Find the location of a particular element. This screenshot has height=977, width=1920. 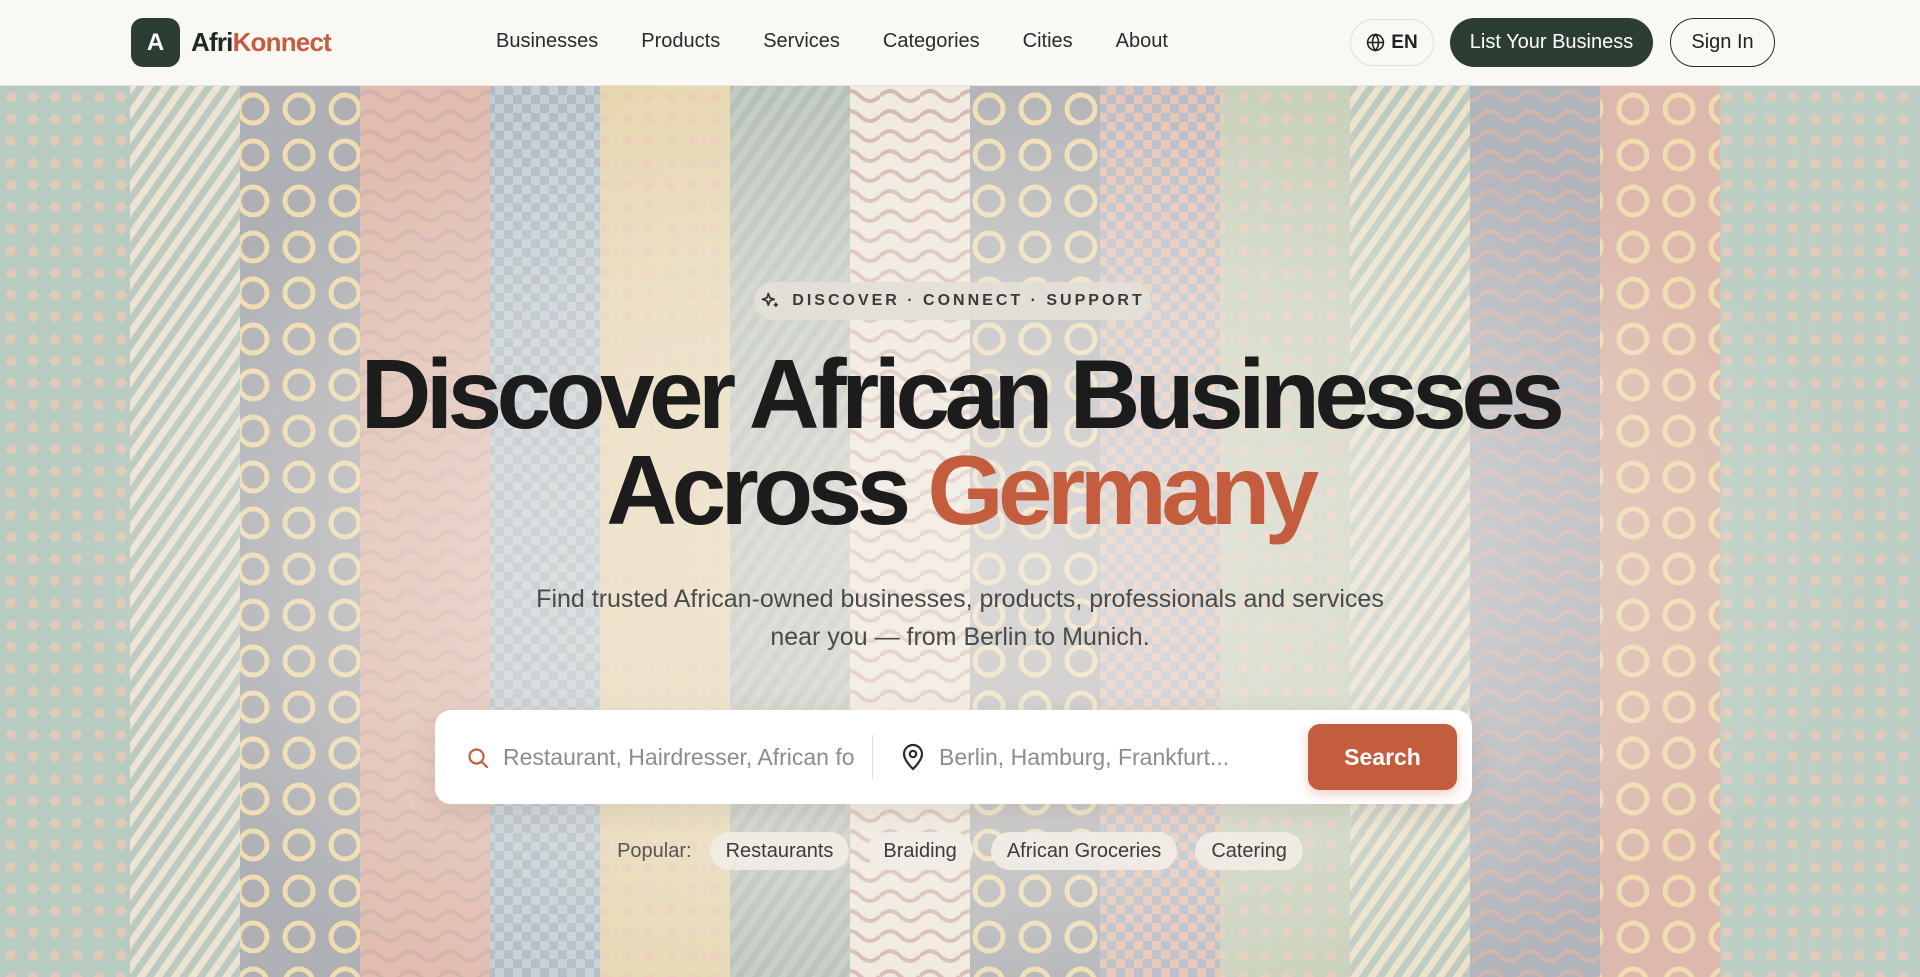

sign-in-button: Sign In is located at coordinates (1722, 42).